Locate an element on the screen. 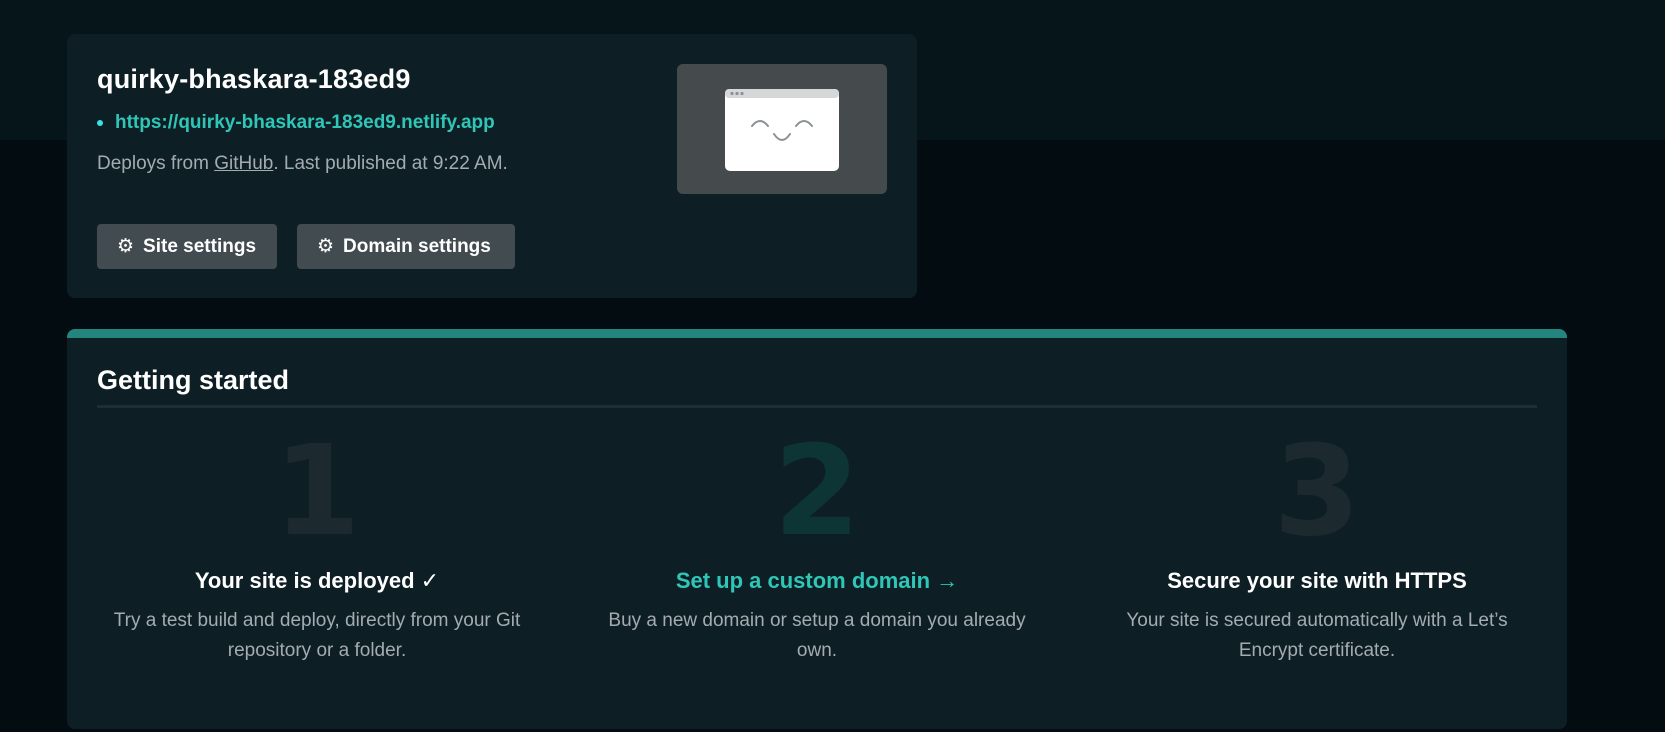 Image resolution: width=1665 pixels, height=732 pixels. github-link: GitHub is located at coordinates (243, 163).